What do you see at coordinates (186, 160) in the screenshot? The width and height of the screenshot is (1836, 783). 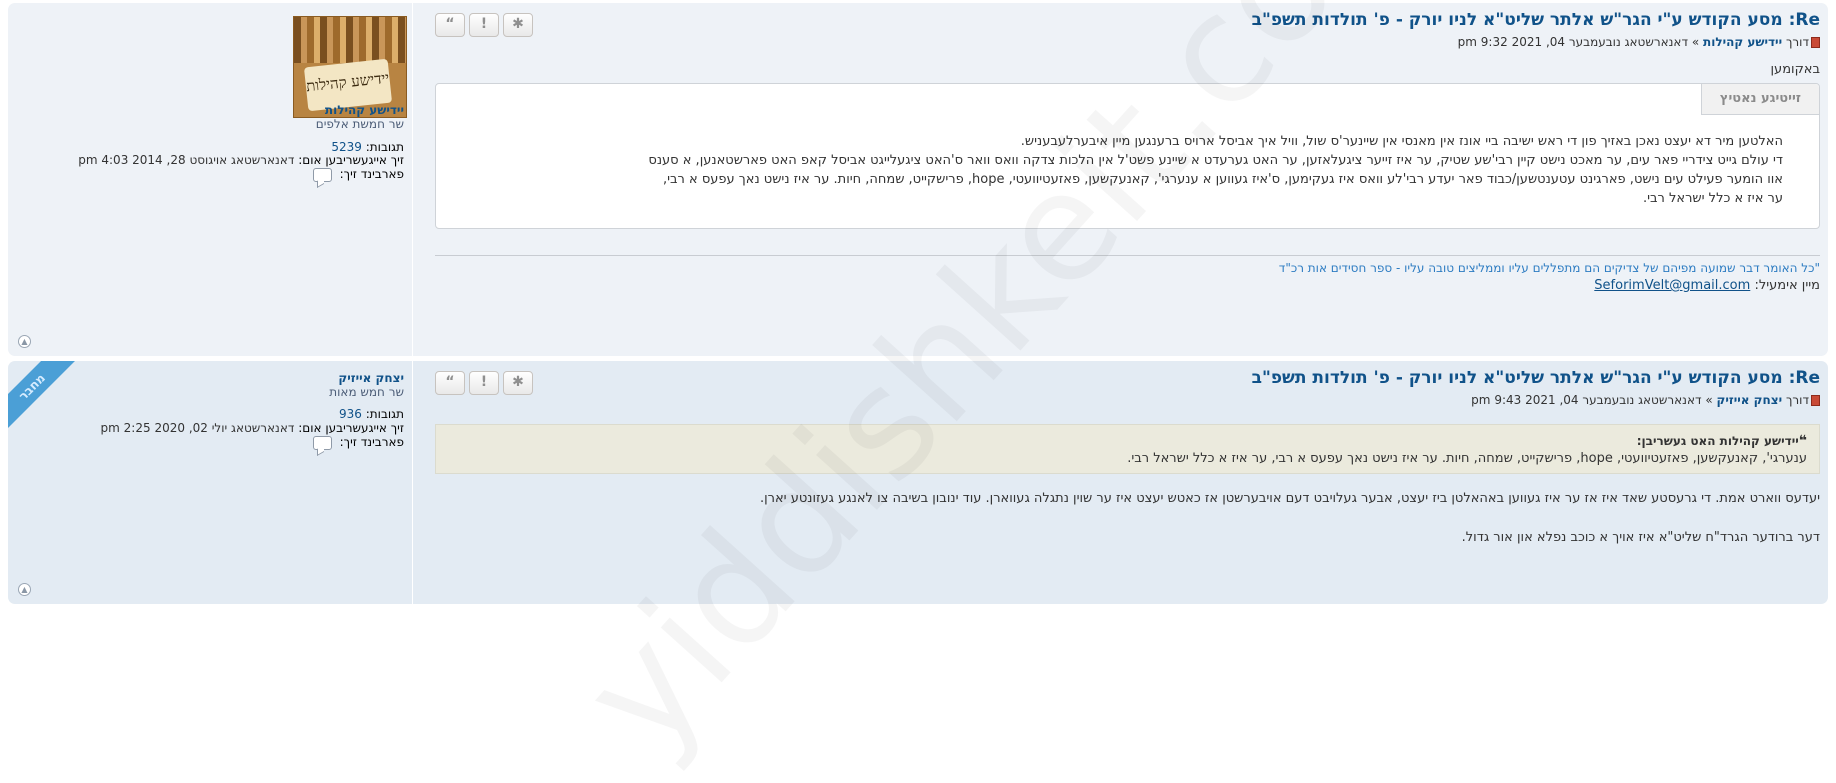 I see `joined-value: דאנארשטאג אויגוסט 28, 2014 4:03 pm` at bounding box center [186, 160].